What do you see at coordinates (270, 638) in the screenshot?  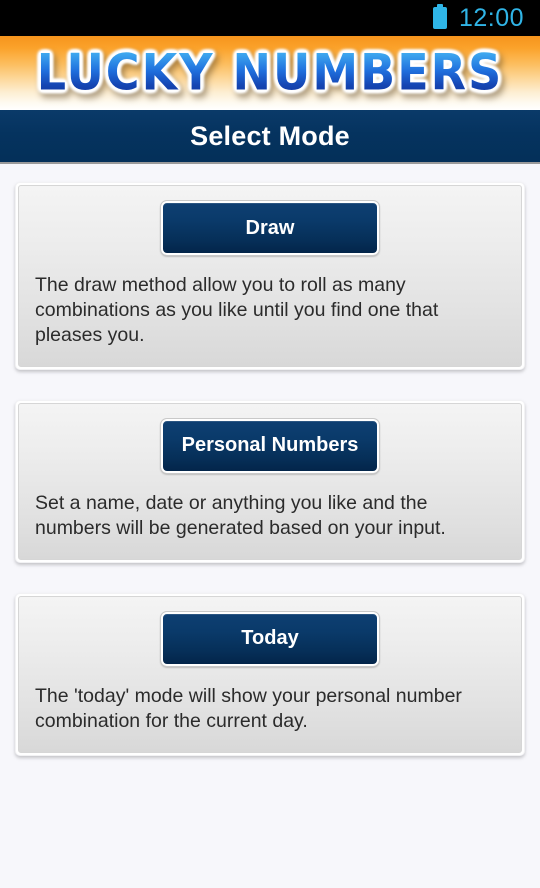 I see `today-mode-button: Today` at bounding box center [270, 638].